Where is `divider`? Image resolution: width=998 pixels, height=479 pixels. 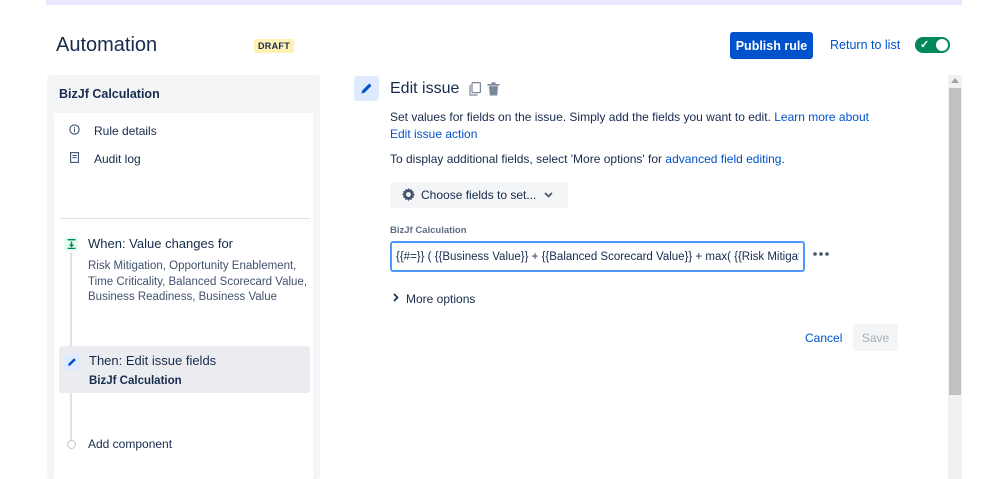 divider is located at coordinates (185, 218).